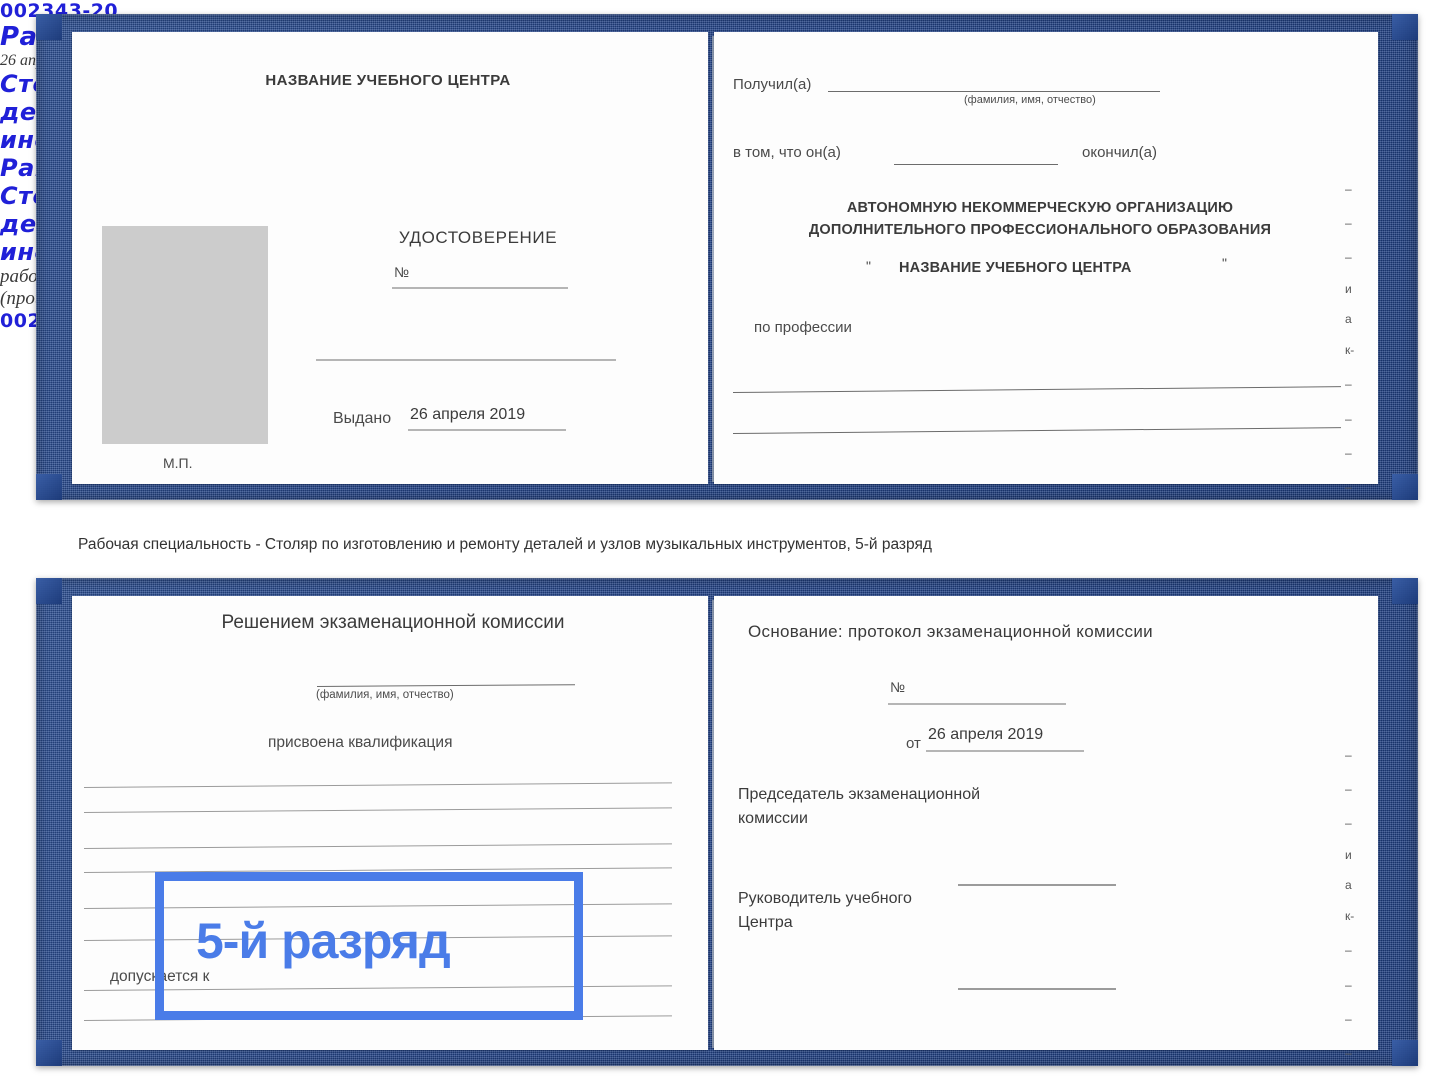 This screenshot has width=1448, height=1085. Describe the element at coordinates (1405, 1053) in the screenshot. I see `back-cover-fold-corner-bottom-right` at that location.